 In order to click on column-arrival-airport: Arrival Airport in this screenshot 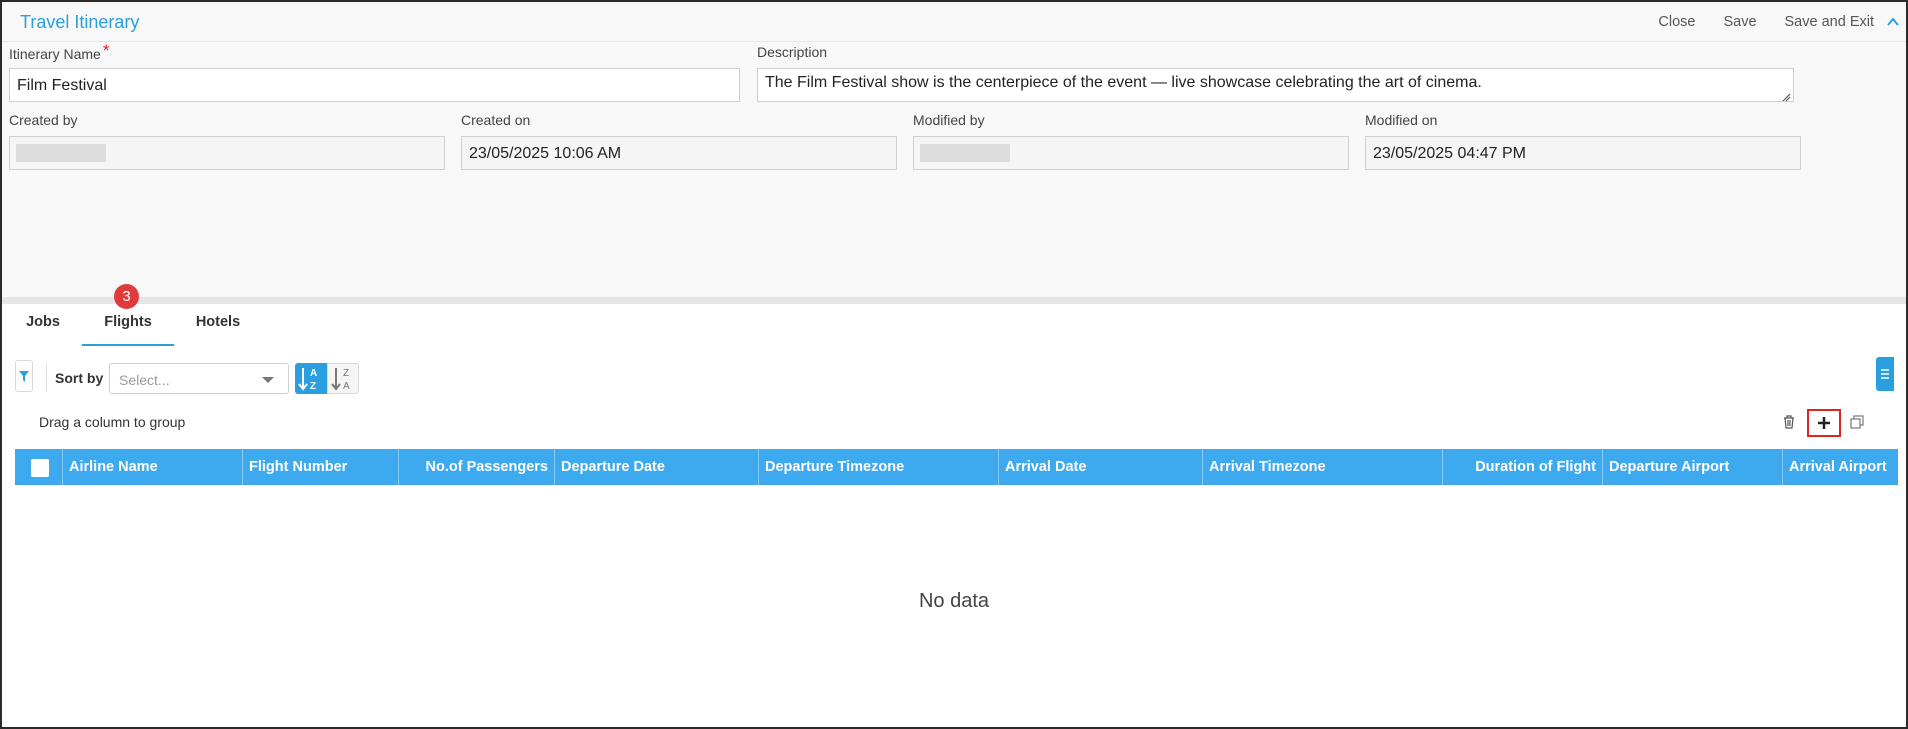, I will do `click(1840, 467)`.